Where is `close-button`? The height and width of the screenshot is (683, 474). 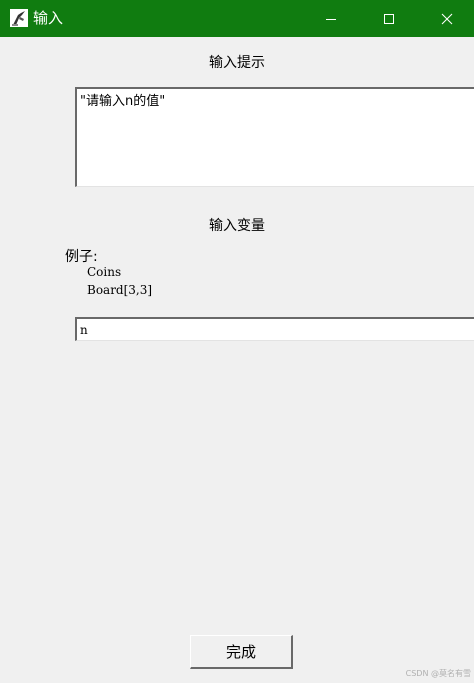
close-button is located at coordinates (447, 18).